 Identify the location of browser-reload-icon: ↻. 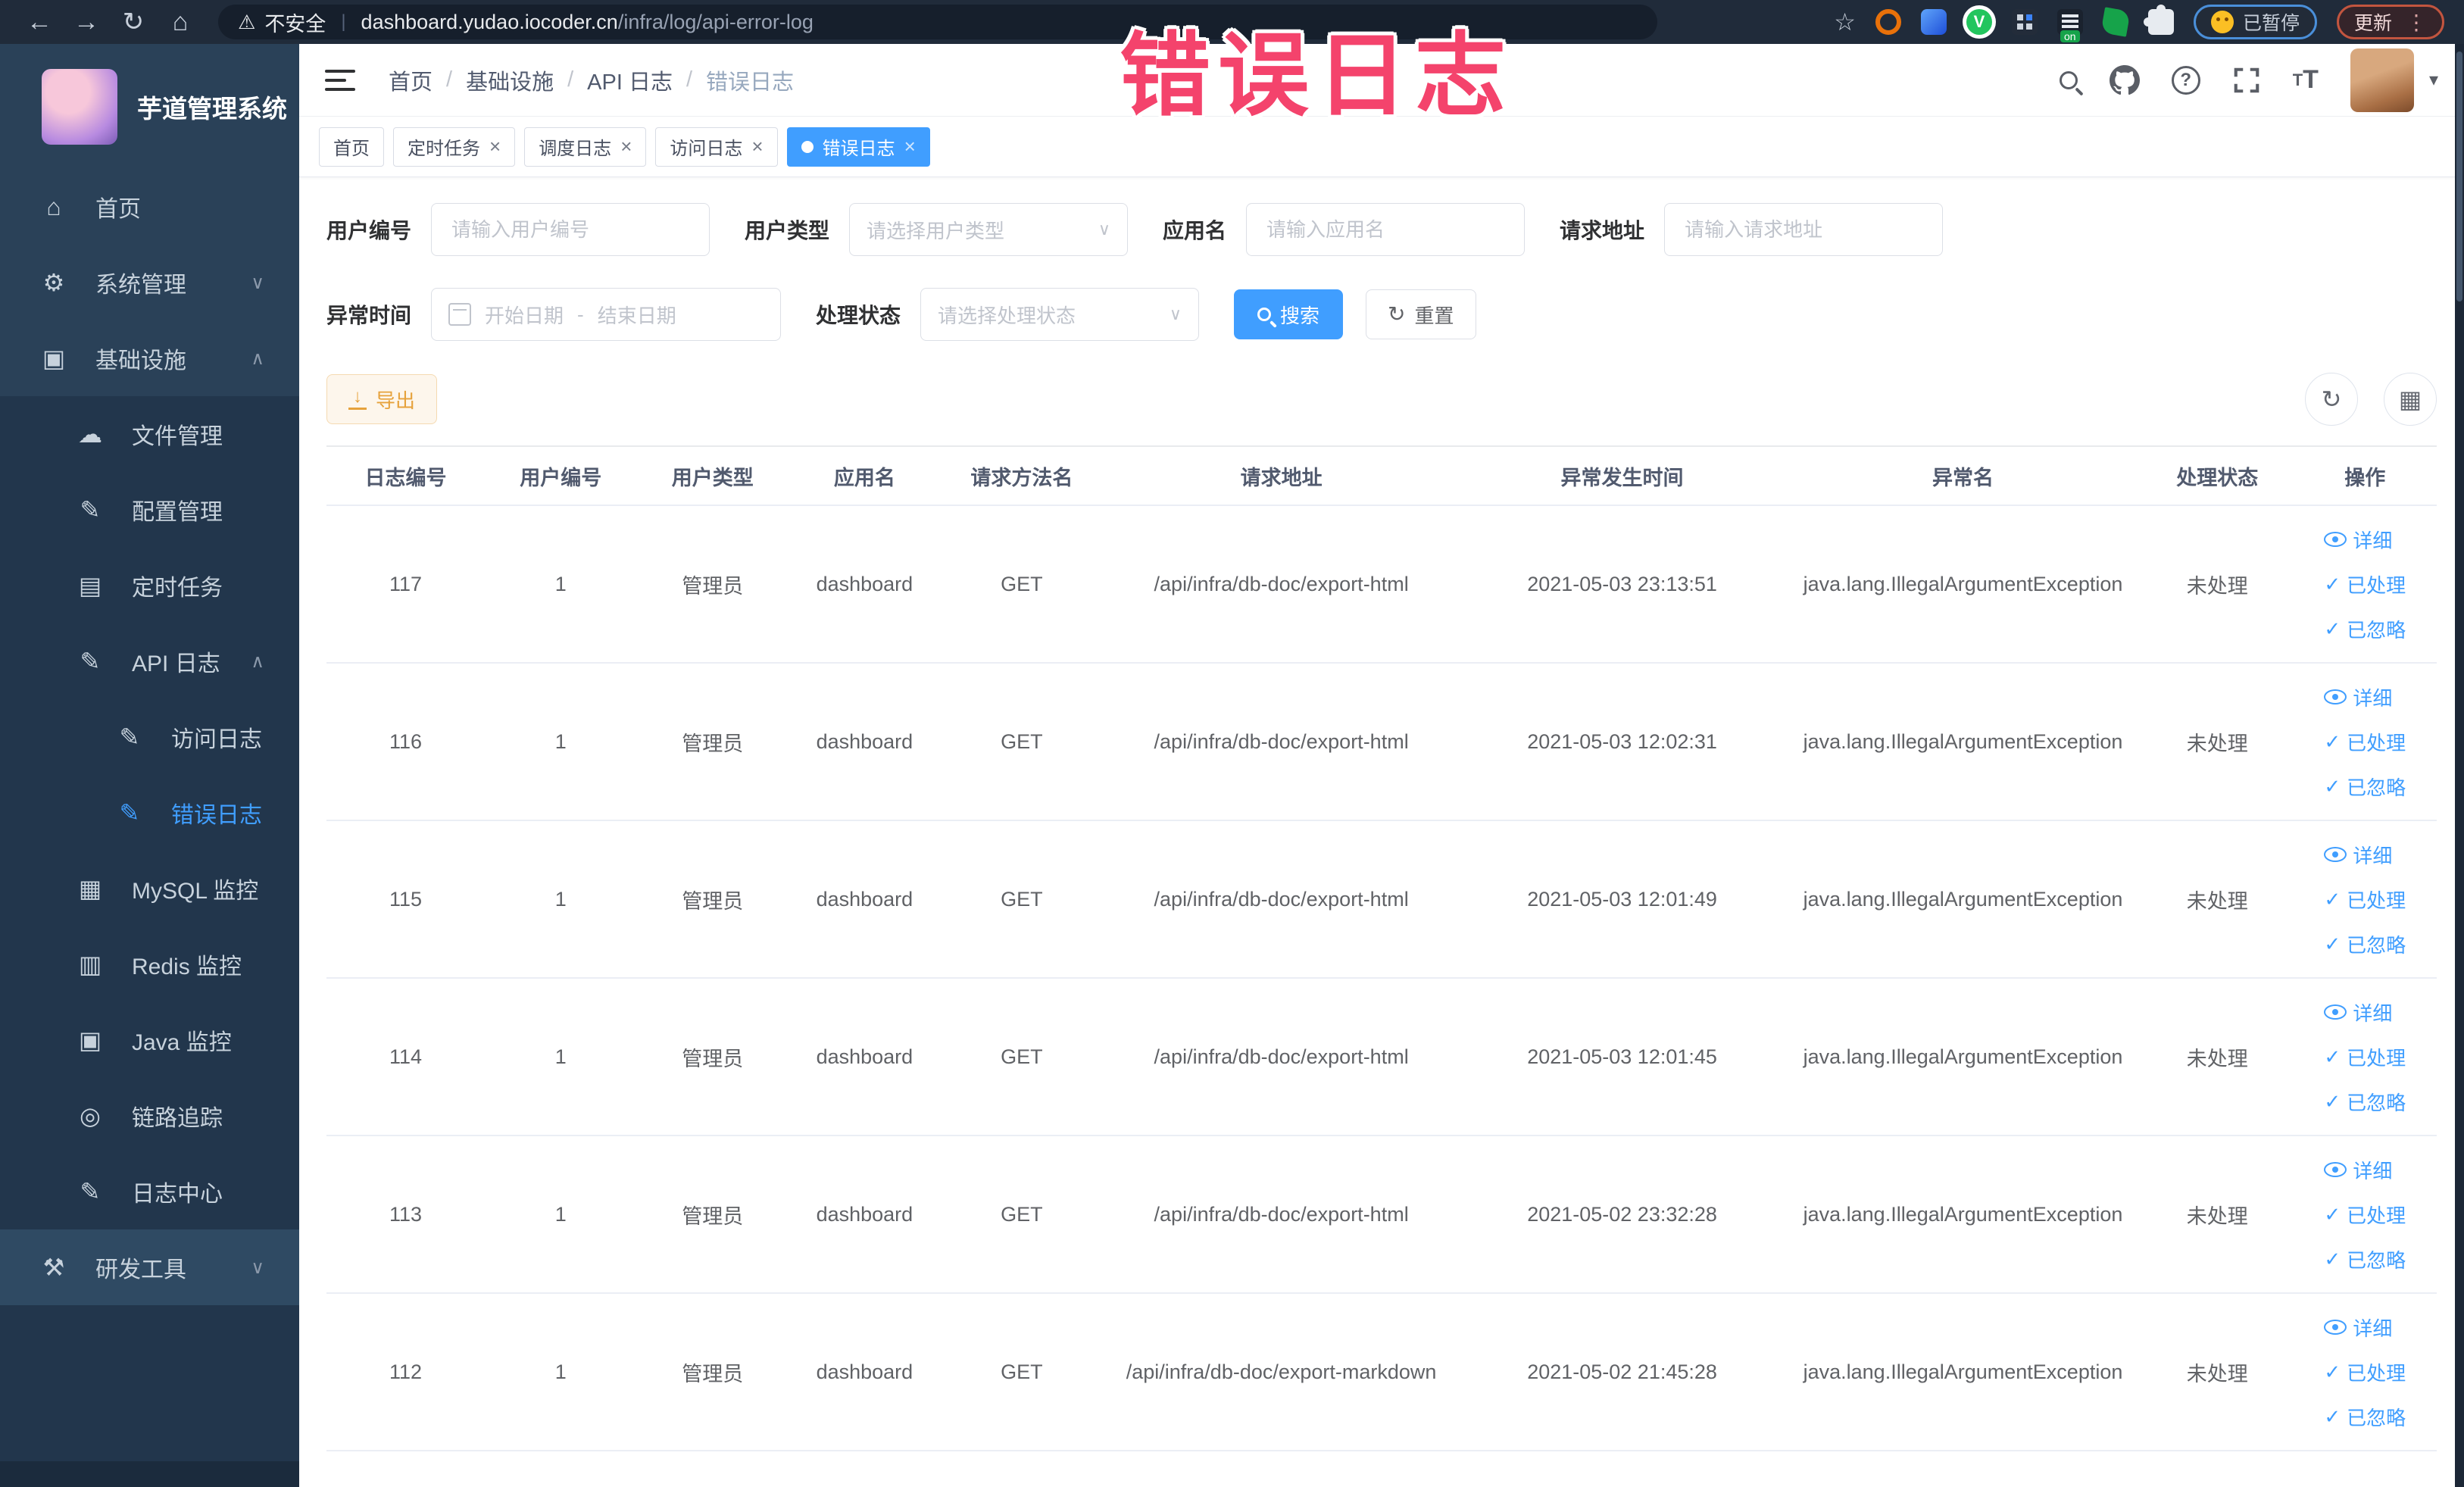
(133, 22).